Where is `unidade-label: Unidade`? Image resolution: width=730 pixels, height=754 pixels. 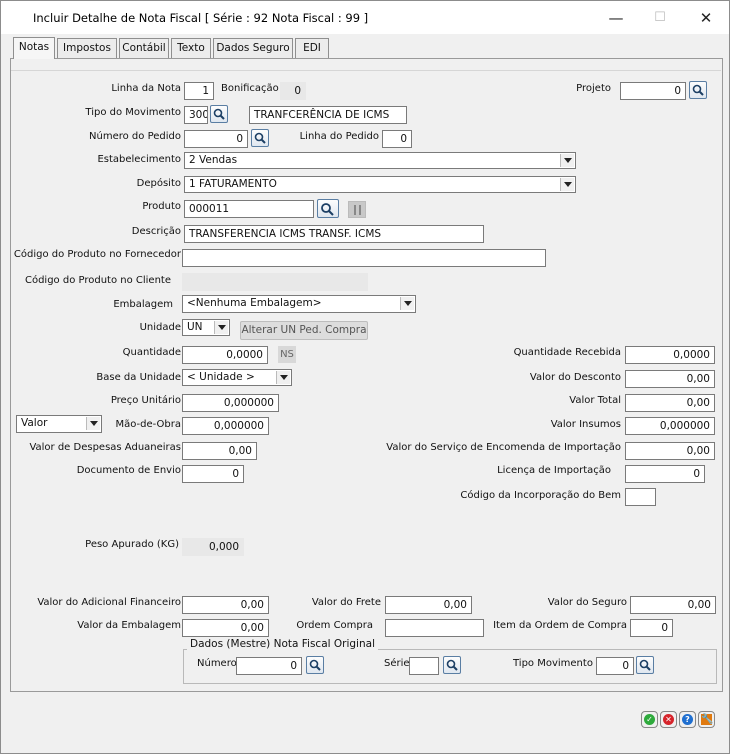
unidade-label: Unidade is located at coordinates (160, 327).